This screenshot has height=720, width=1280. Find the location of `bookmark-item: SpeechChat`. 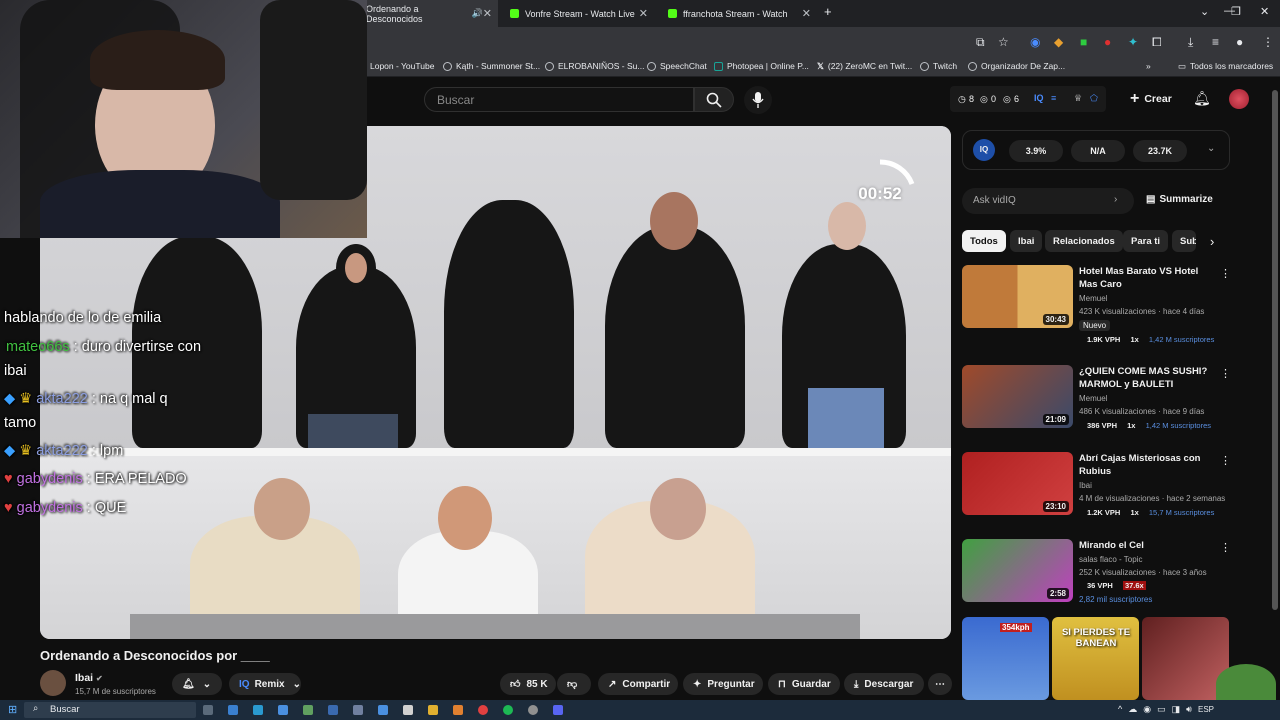

bookmark-item: SpeechChat is located at coordinates (677, 66).